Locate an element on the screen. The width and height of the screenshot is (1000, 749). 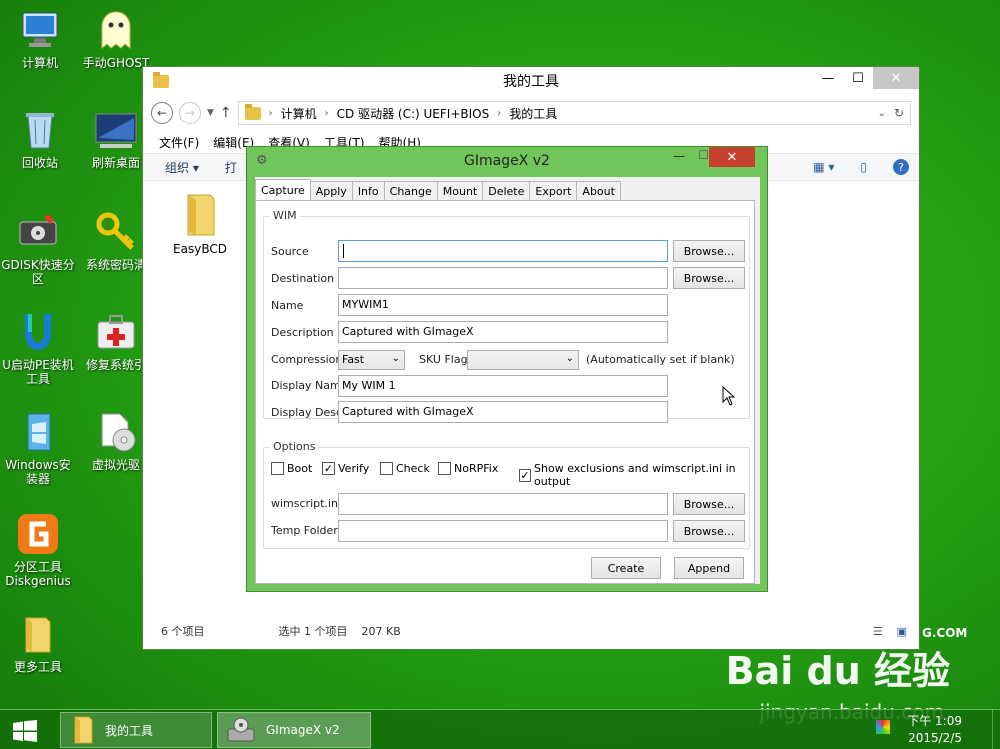
back-icon: ← is located at coordinates (162, 113).